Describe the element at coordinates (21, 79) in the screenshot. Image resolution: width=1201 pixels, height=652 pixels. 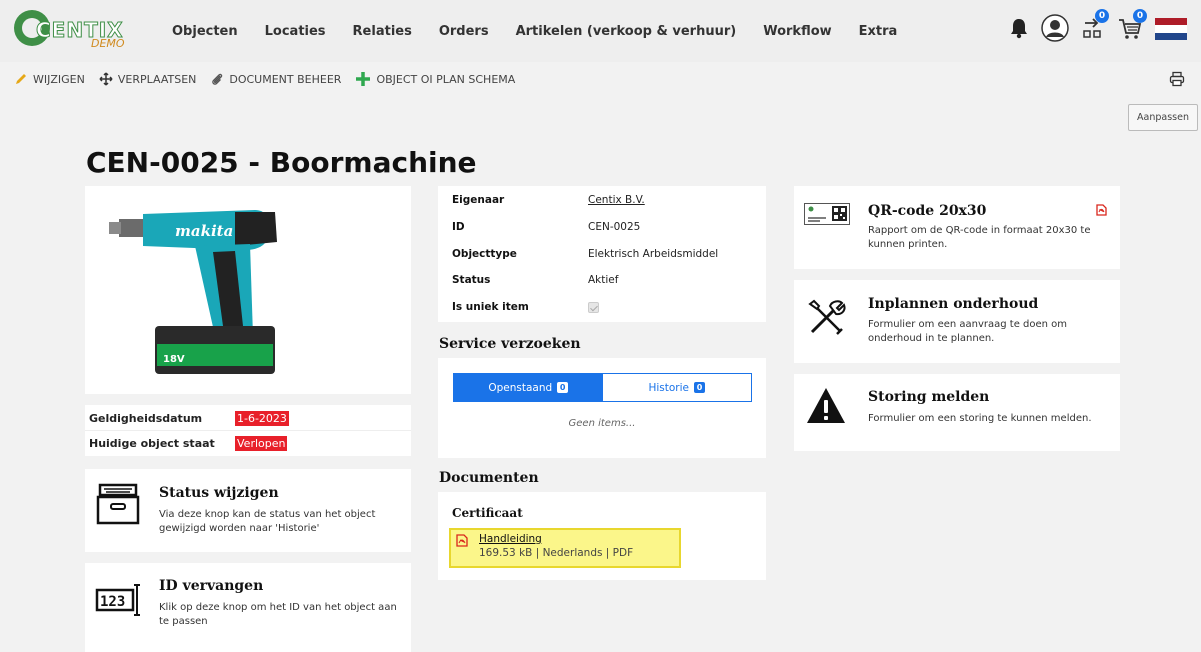
I see `pencil-icon` at that location.